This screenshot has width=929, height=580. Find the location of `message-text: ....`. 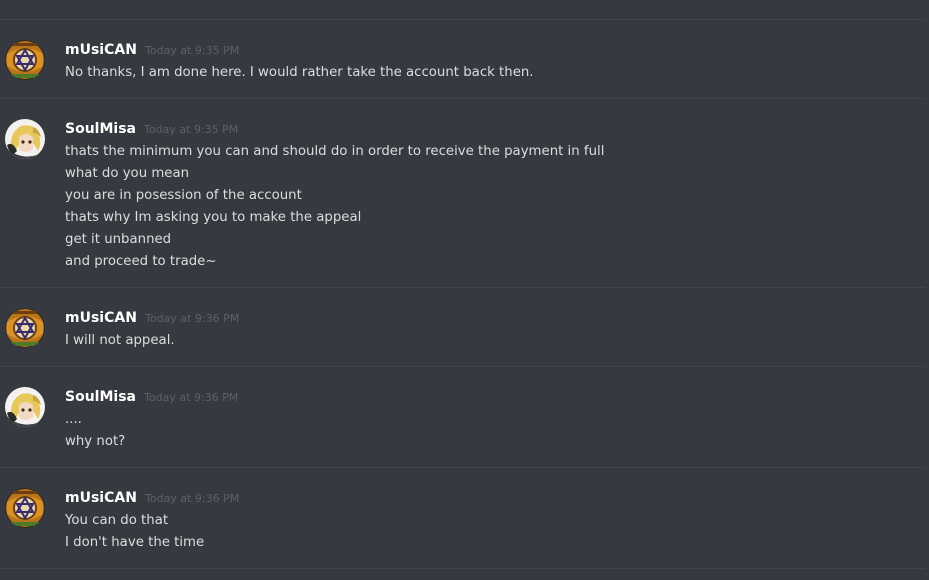

message-text: .... is located at coordinates (73, 419).